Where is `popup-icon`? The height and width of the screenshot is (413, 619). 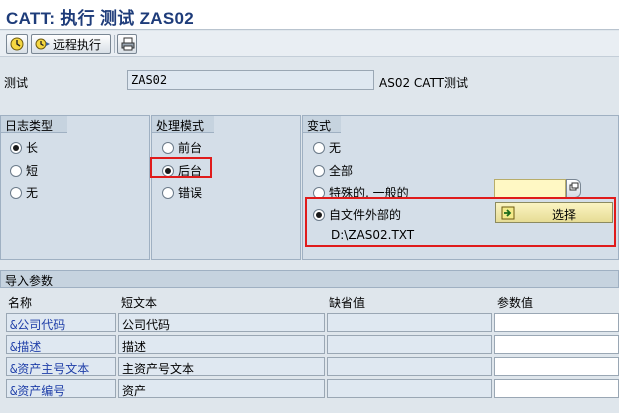
popup-icon is located at coordinates (574, 188).